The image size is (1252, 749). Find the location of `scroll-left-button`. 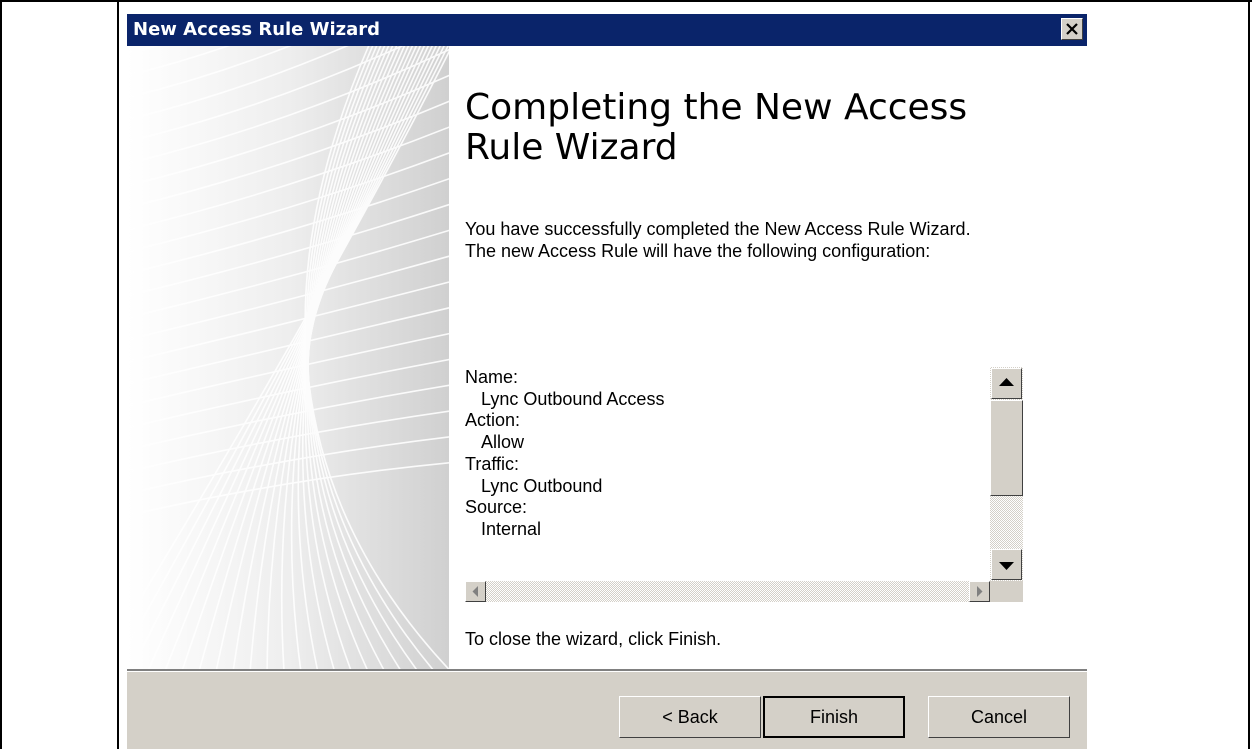

scroll-left-button is located at coordinates (475, 591).